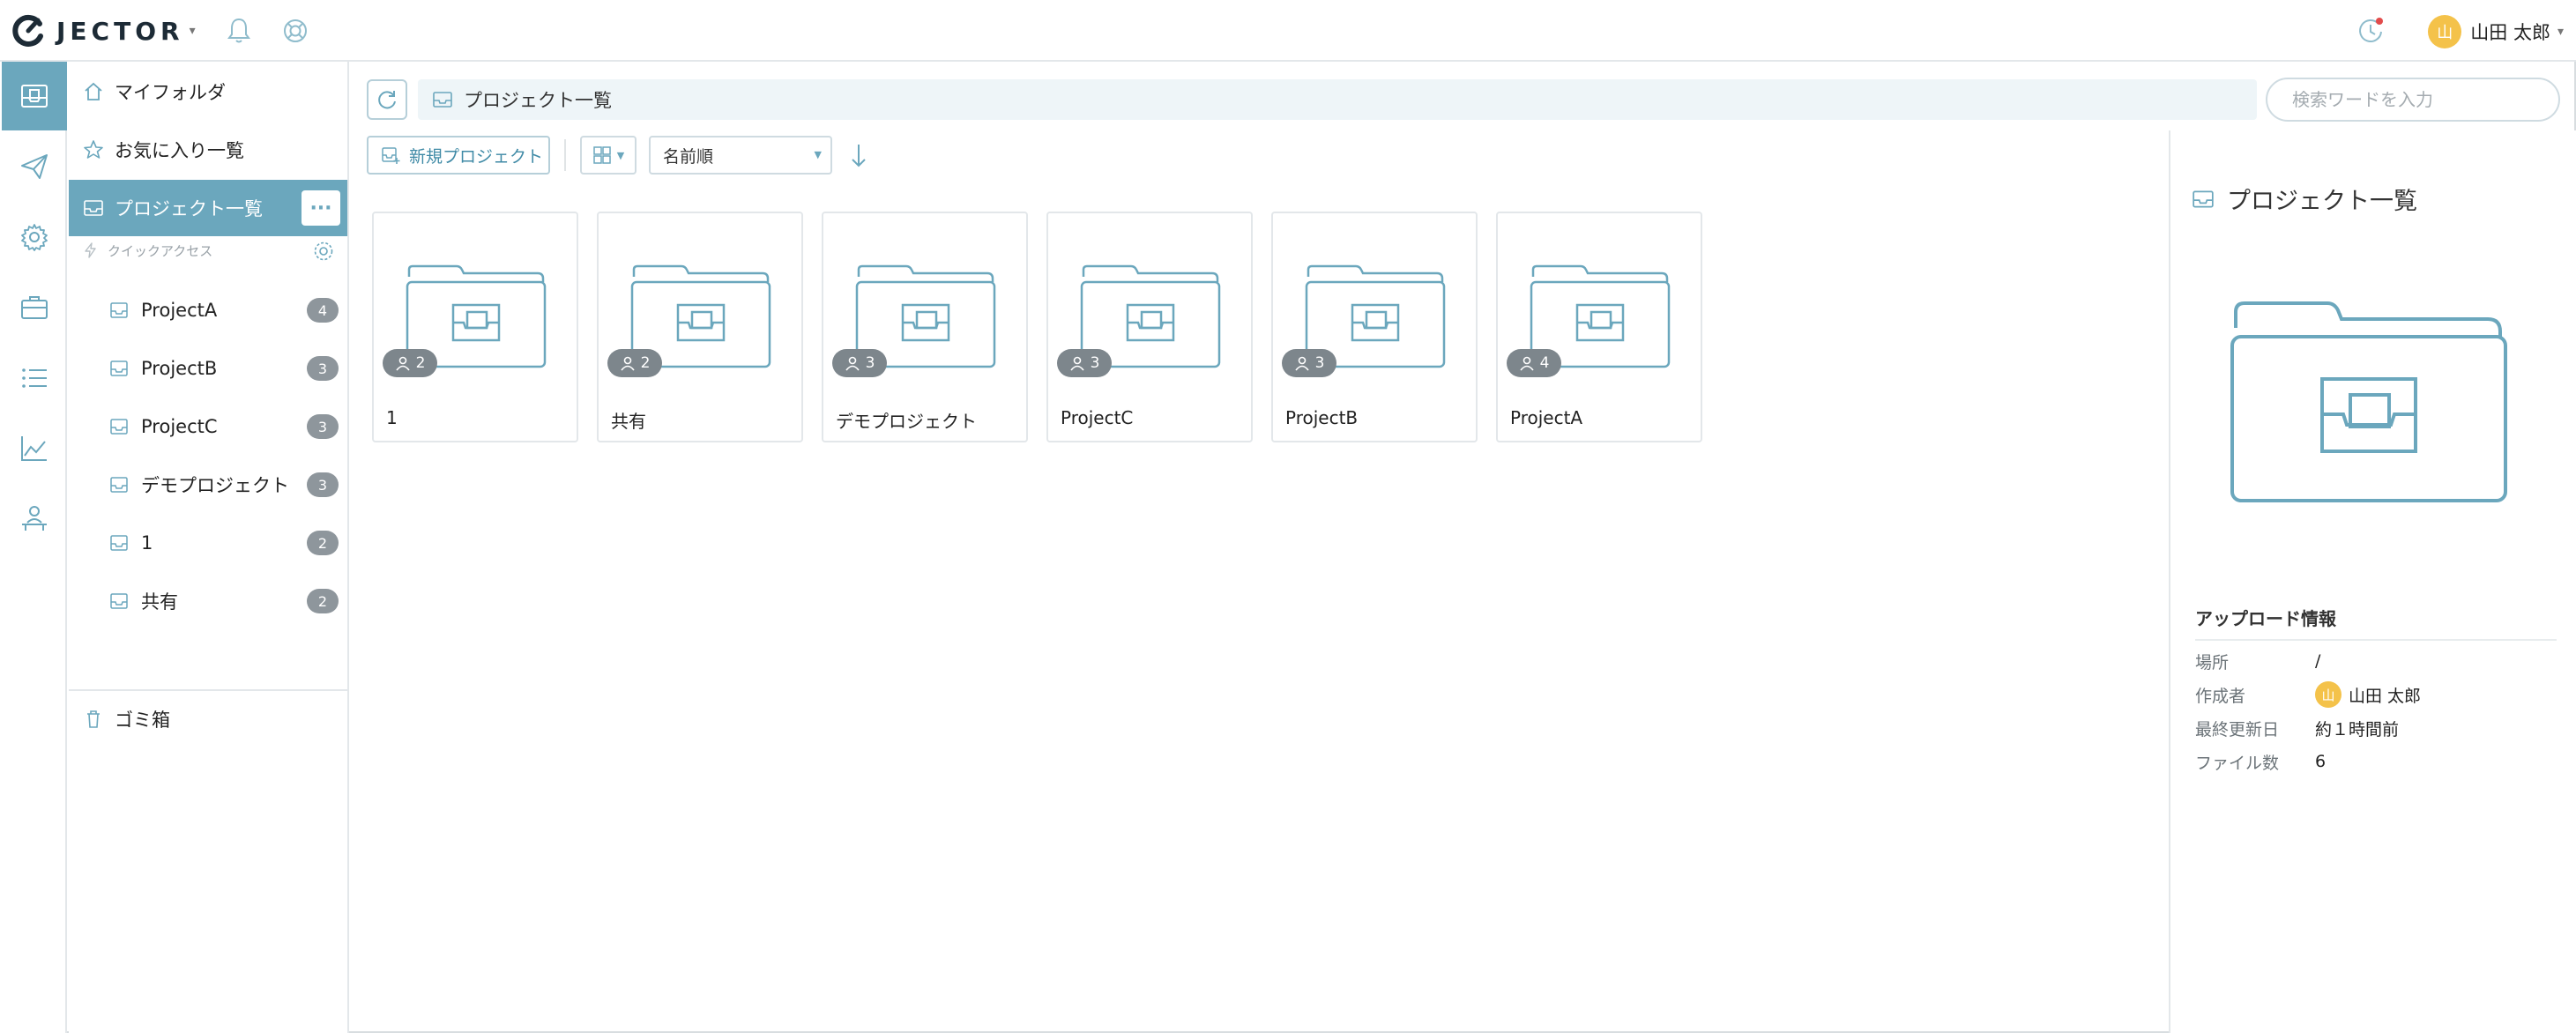 The height and width of the screenshot is (1033, 2576). What do you see at coordinates (2220, 696) in the screenshot?
I see `info-label: 作成者` at bounding box center [2220, 696].